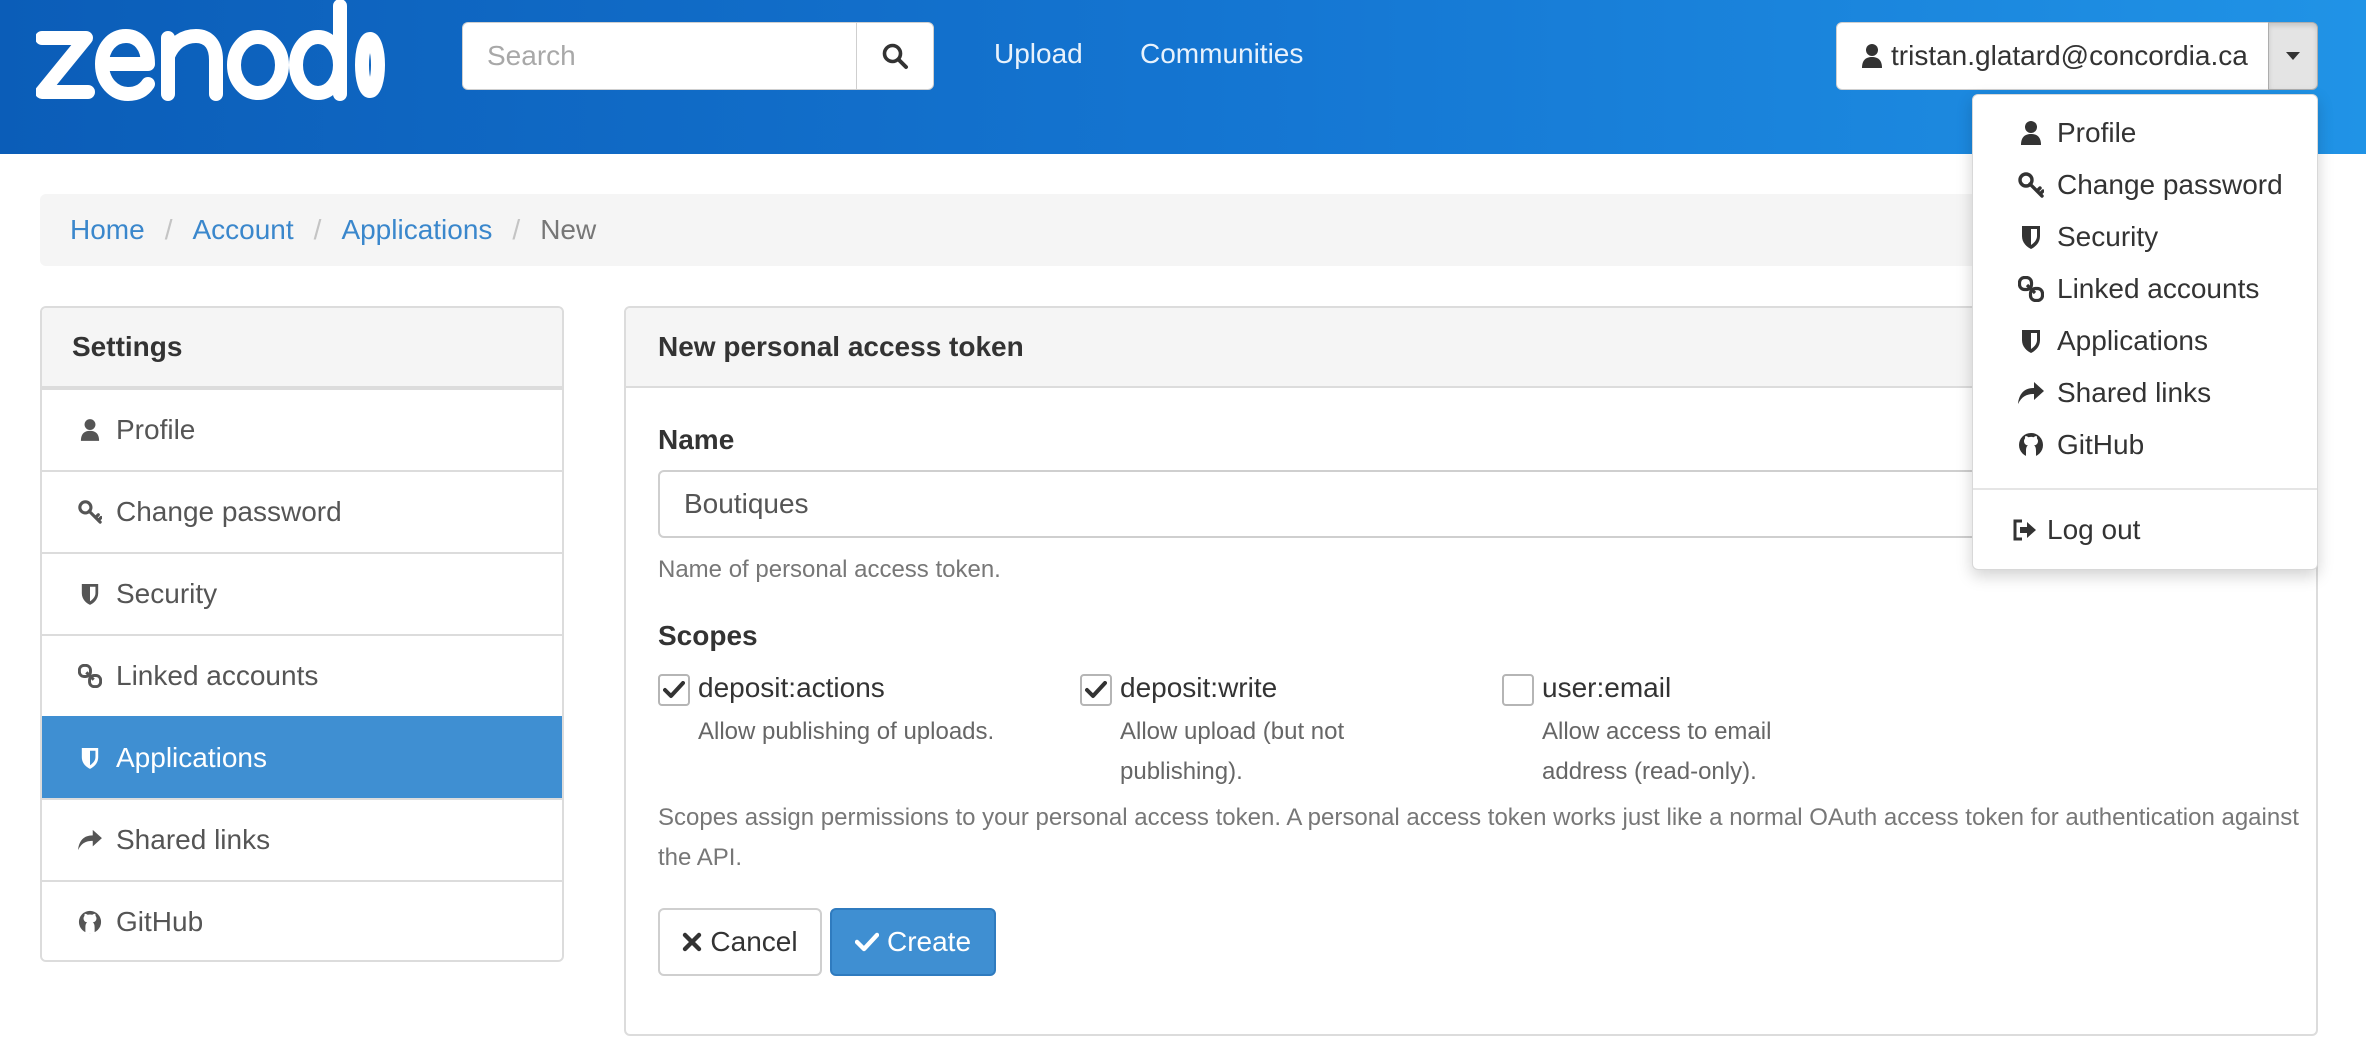  Describe the element at coordinates (754, 941) in the screenshot. I see `cancel-button-label: Cancel` at that location.